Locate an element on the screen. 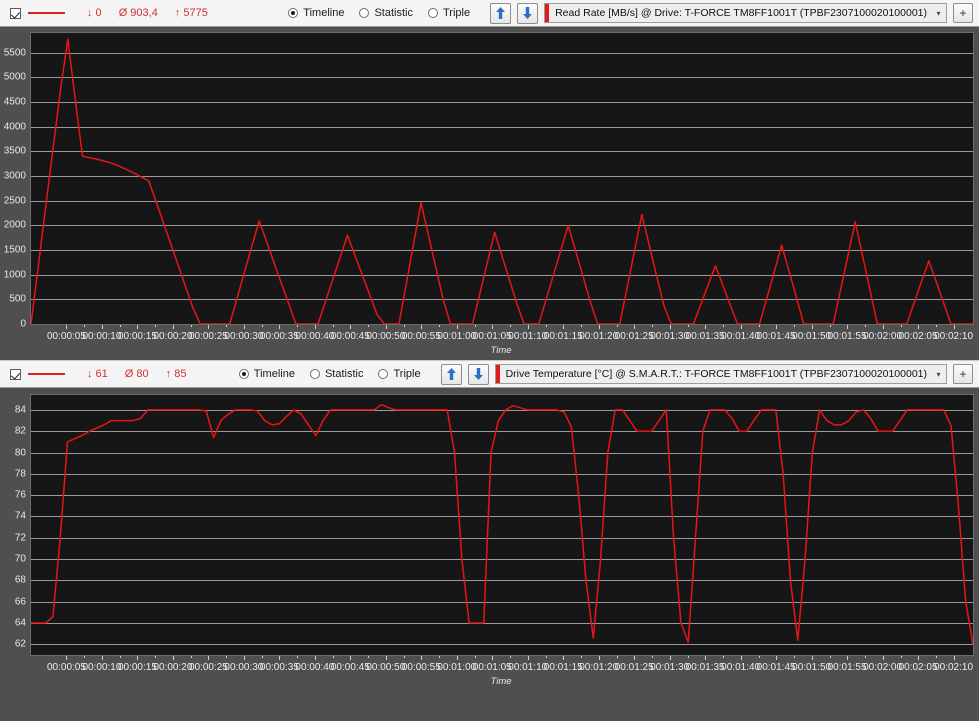 The height and width of the screenshot is (721, 979). y-axis-tick-label: 76 is located at coordinates (20, 495).